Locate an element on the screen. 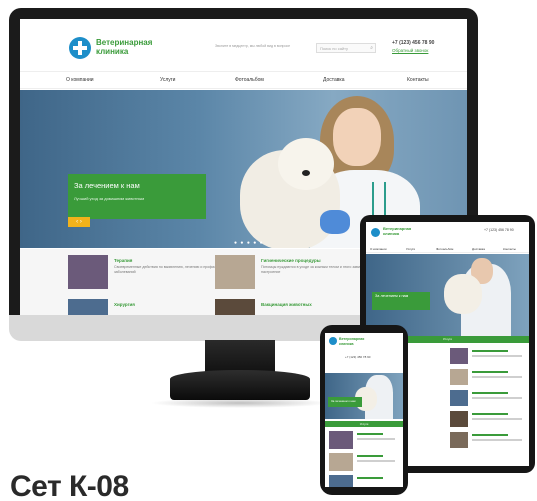 The image size is (537, 501). phone-logo-icon is located at coordinates (333, 341).